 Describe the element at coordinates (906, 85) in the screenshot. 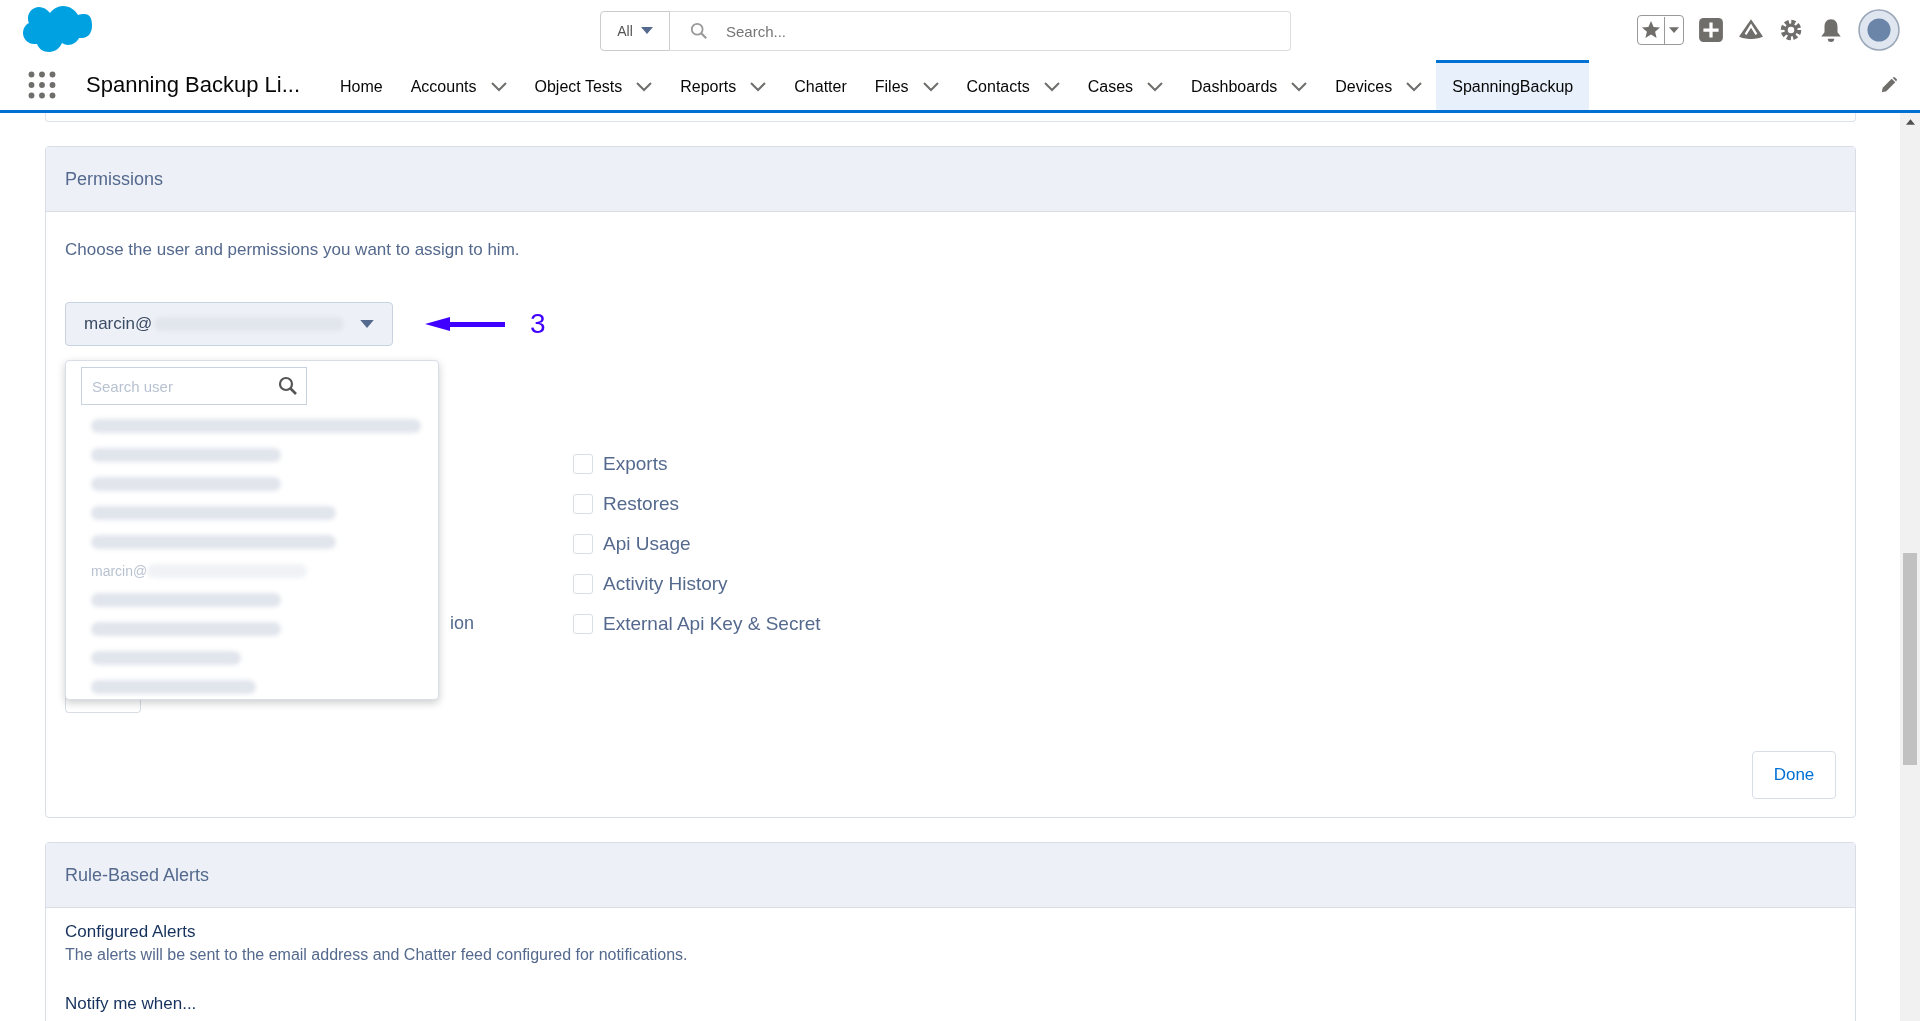

I see `nav-tab: Files` at that location.